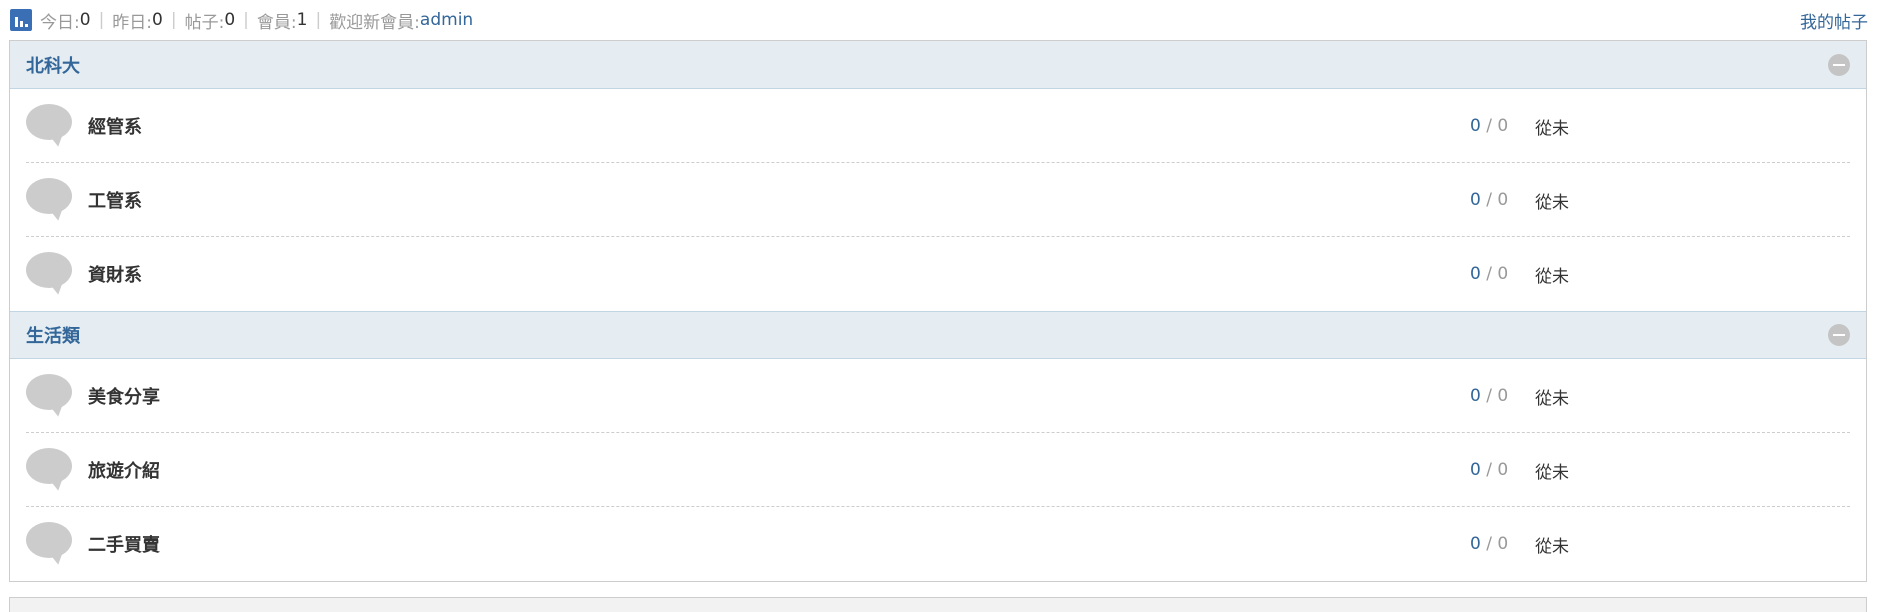 This screenshot has height=612, width=1878. Describe the element at coordinates (938, 604) in the screenshot. I see `bottom-panel` at that location.